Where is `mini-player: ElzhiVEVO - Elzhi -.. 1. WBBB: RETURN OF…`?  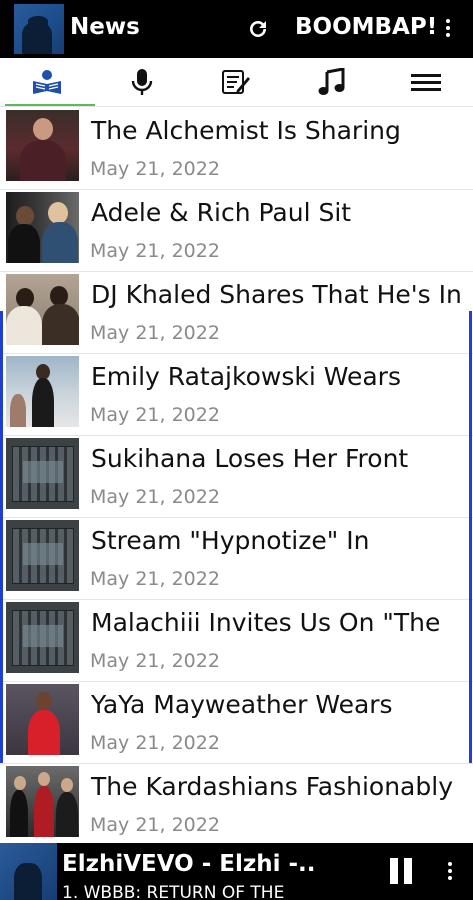 mini-player: ElzhiVEVO - Elzhi -.. 1. WBBB: RETURN OF… is located at coordinates (236, 871).